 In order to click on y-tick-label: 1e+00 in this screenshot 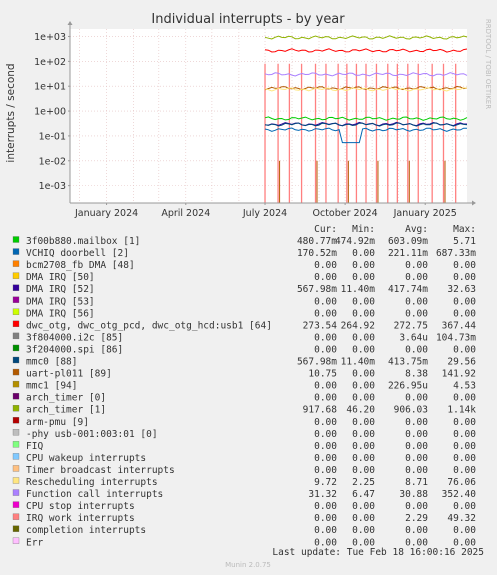, I will do `click(50, 112)`.